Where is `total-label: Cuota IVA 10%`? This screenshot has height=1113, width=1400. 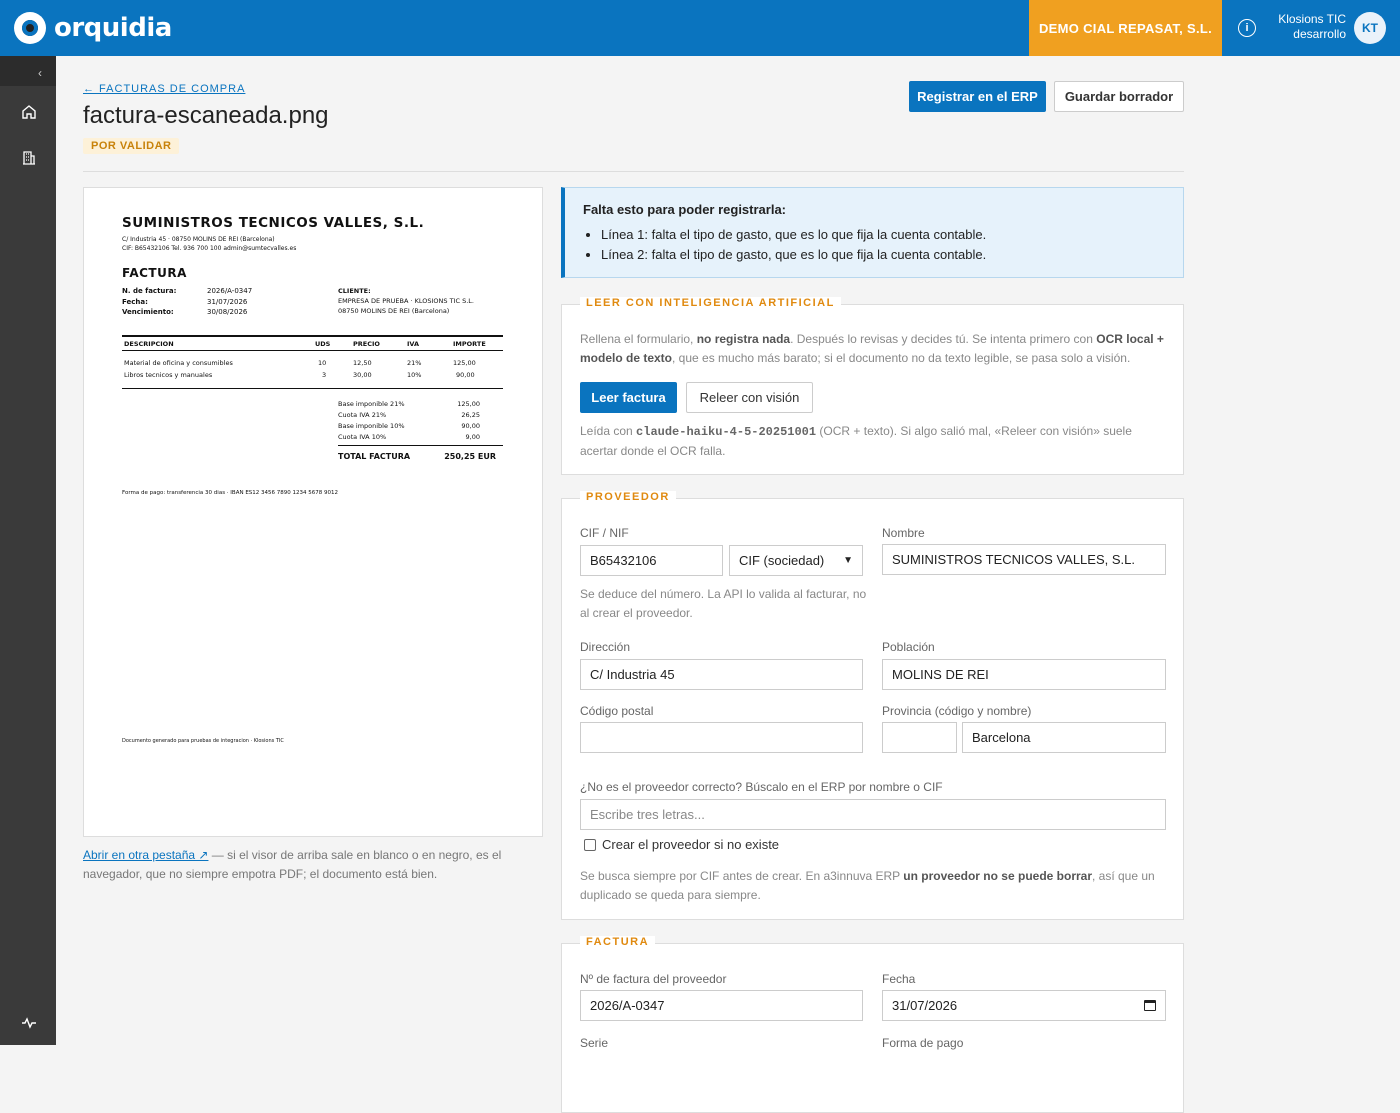 total-label: Cuota IVA 10% is located at coordinates (362, 437).